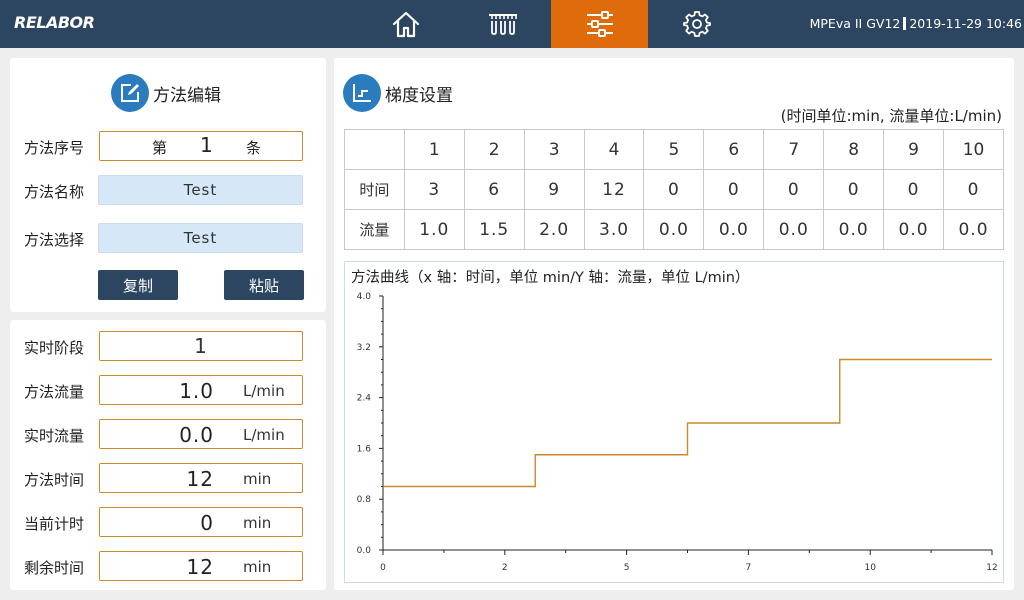 Image resolution: width=1024 pixels, height=600 pixels. Describe the element at coordinates (794, 149) in the screenshot. I see `step-column-header: 7` at that location.